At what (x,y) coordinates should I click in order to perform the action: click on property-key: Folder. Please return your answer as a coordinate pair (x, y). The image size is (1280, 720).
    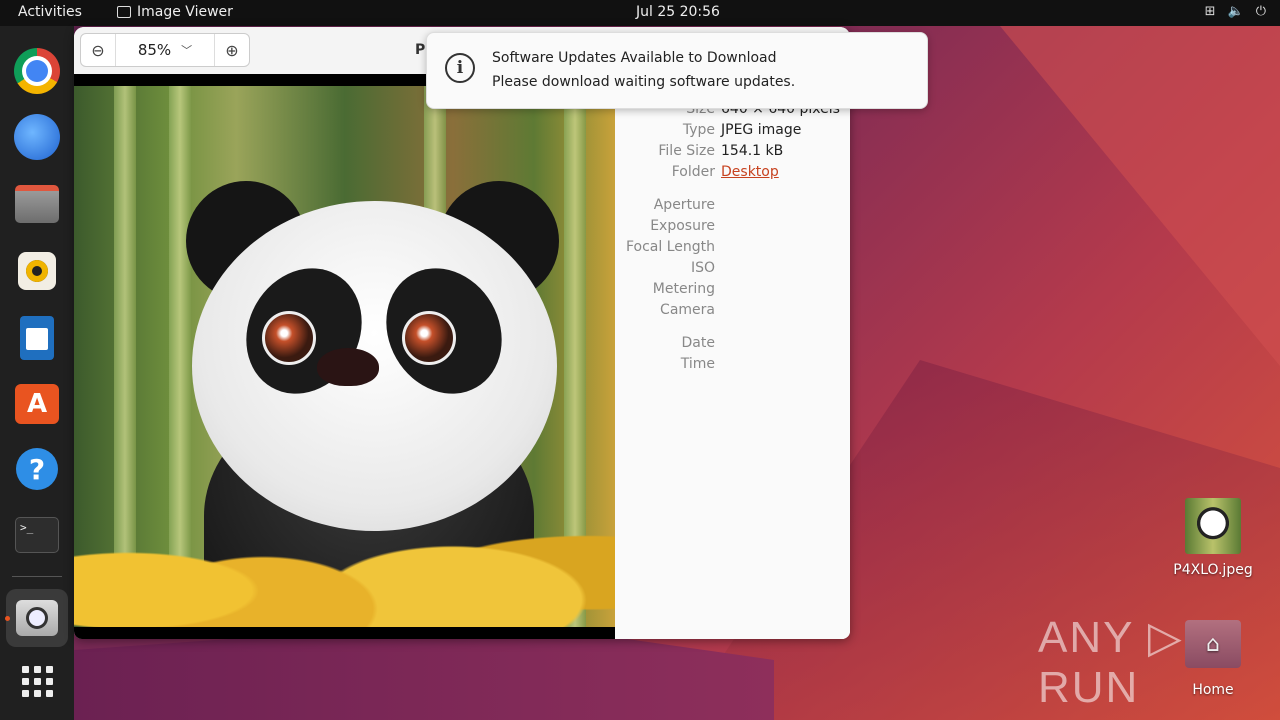
    Looking at the image, I should click on (693, 172).